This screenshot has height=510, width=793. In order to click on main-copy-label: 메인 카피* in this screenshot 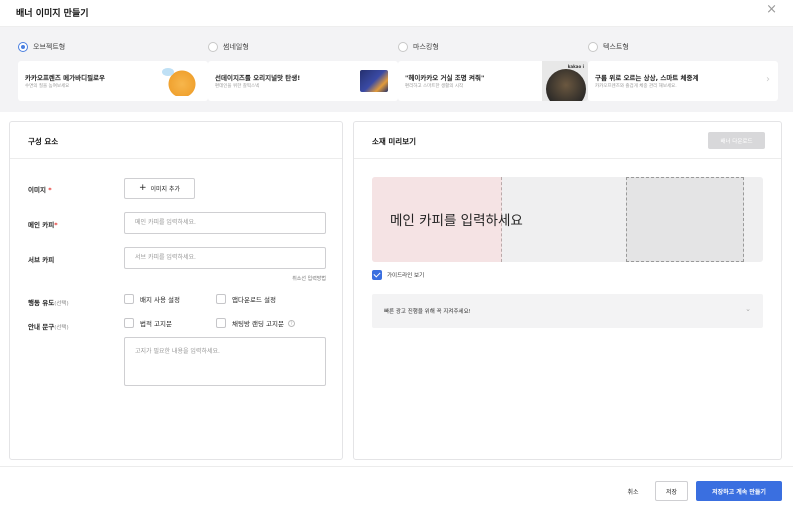, I will do `click(43, 224)`.